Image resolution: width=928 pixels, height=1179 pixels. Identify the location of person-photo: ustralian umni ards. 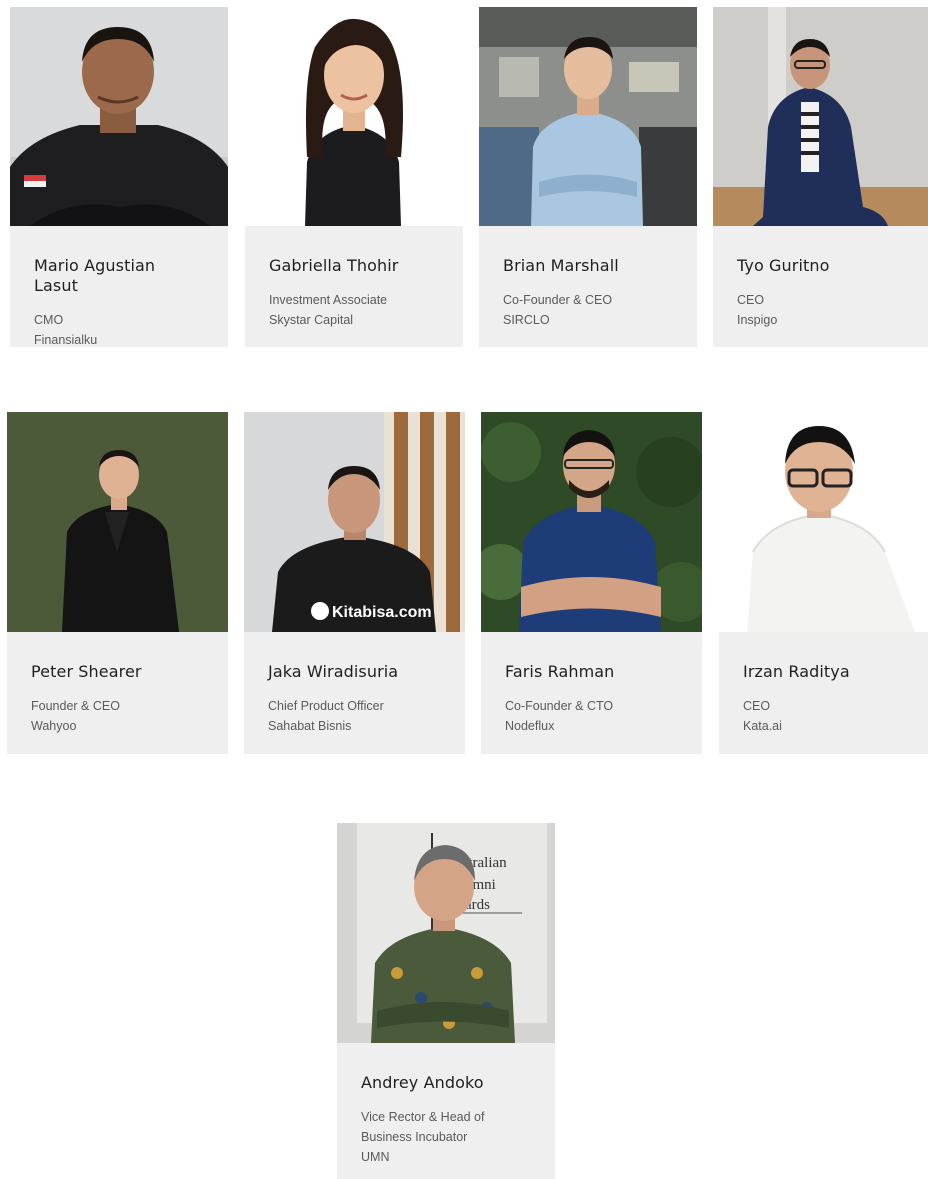
(446, 933).